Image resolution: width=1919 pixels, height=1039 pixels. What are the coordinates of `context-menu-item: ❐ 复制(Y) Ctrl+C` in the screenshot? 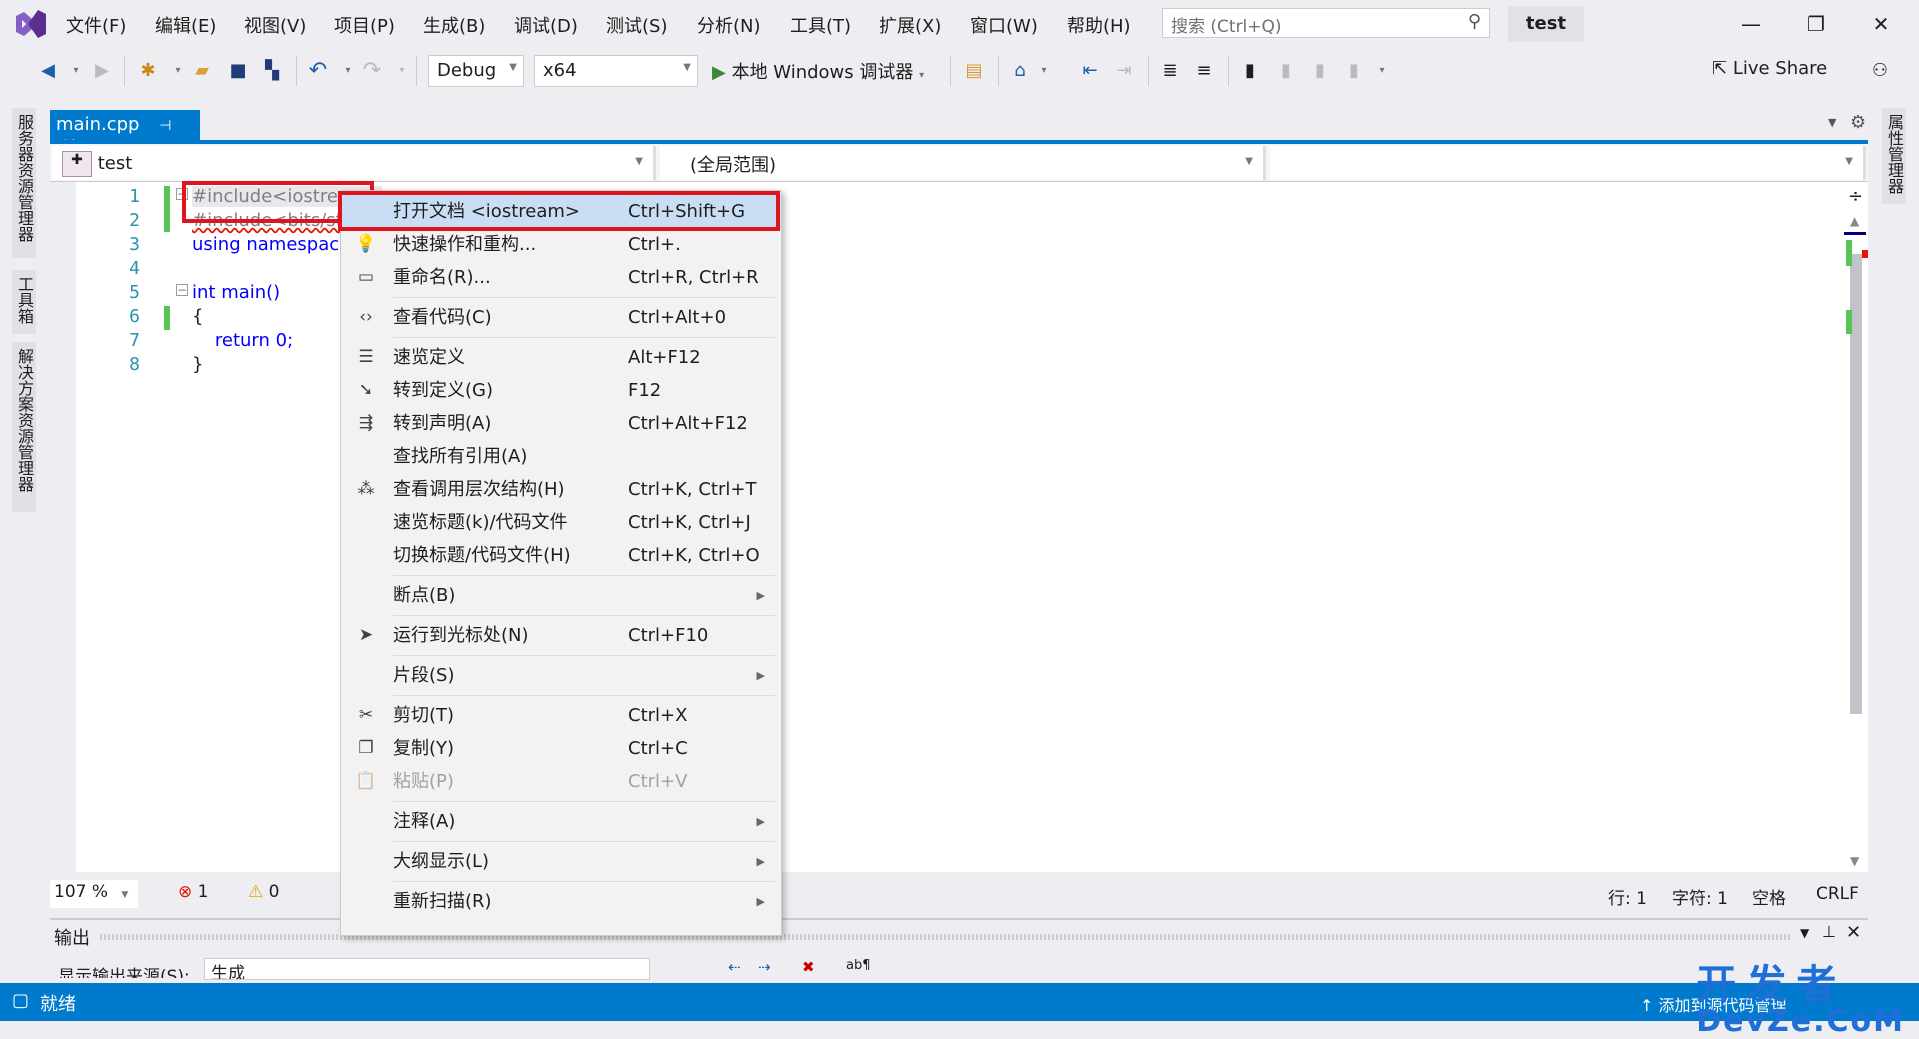 It's located at (561, 748).